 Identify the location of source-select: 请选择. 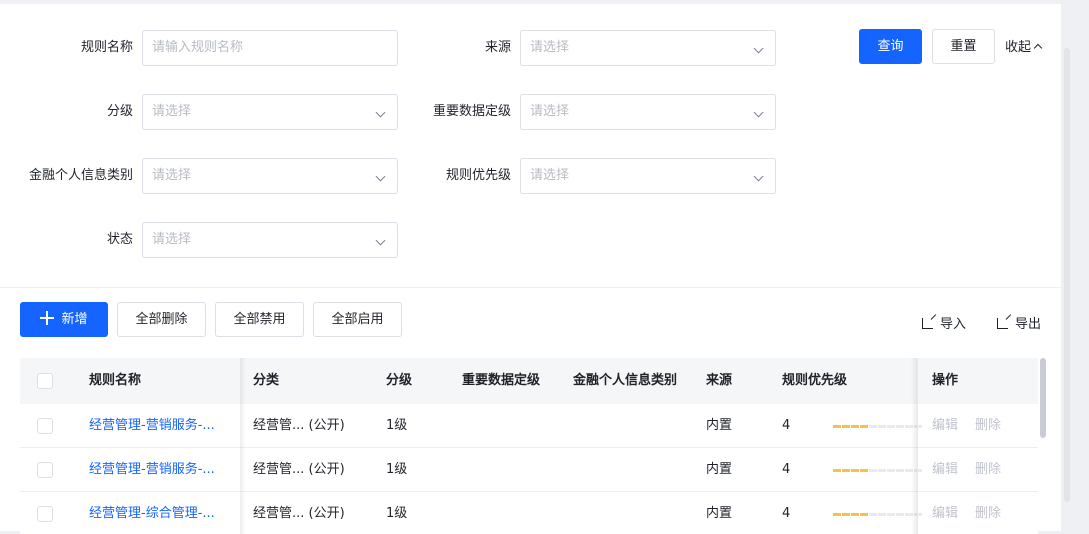
(648, 48).